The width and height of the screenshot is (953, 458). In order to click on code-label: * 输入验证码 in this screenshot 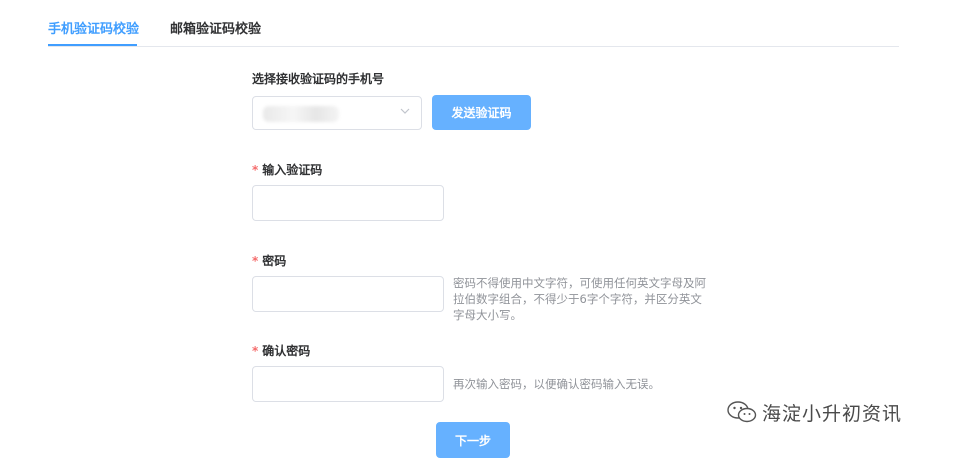, I will do `click(287, 169)`.